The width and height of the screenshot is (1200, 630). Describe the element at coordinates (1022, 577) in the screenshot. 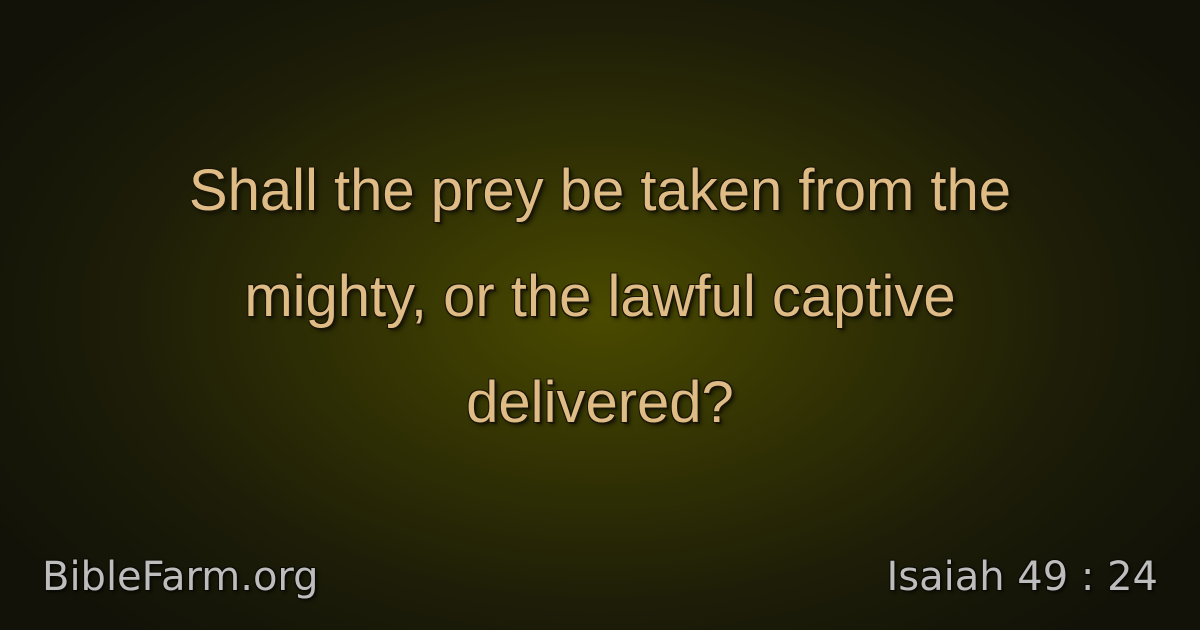

I see `verse-reference: Isaiah 49 : 24` at that location.